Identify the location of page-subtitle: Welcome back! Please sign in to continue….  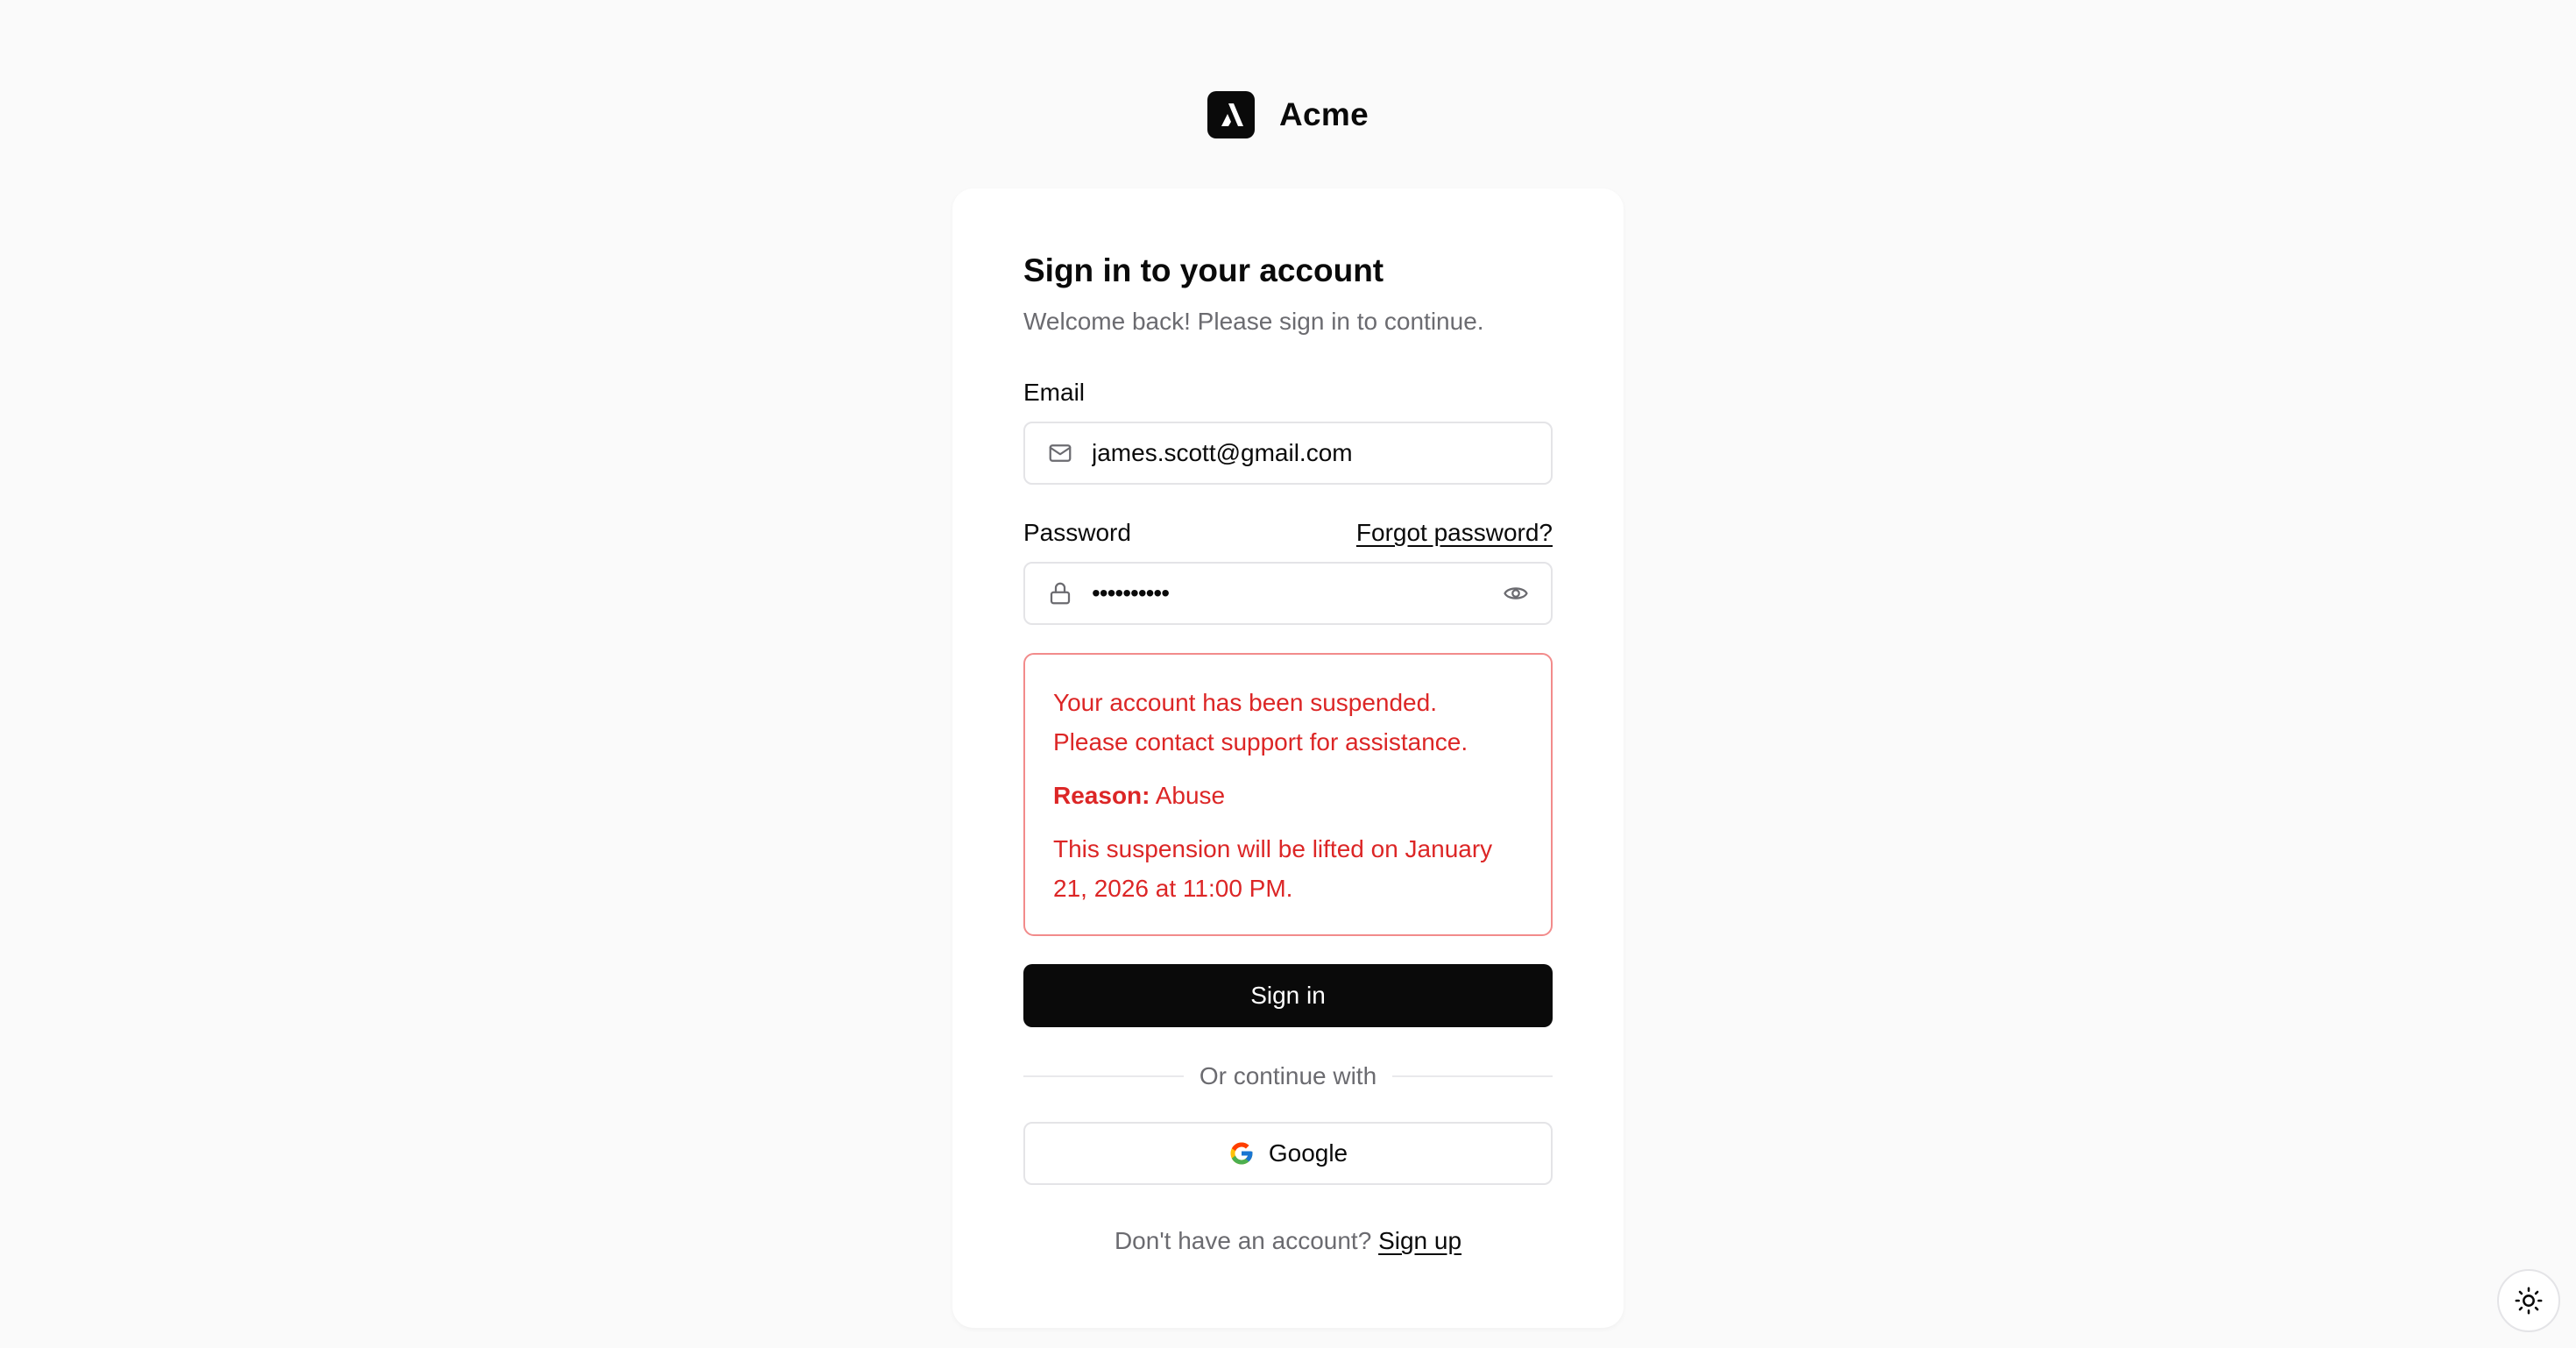
(1253, 321).